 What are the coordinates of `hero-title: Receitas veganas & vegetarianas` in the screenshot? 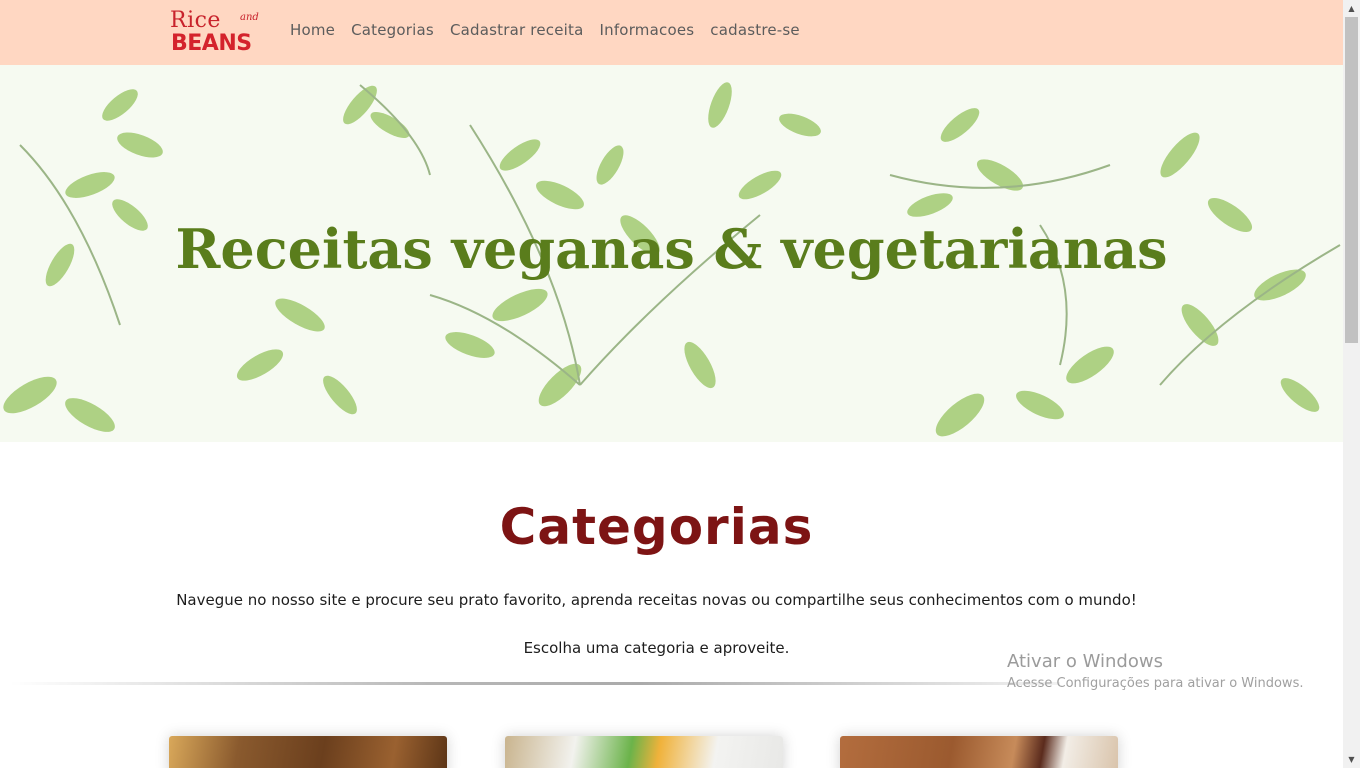 It's located at (671, 249).